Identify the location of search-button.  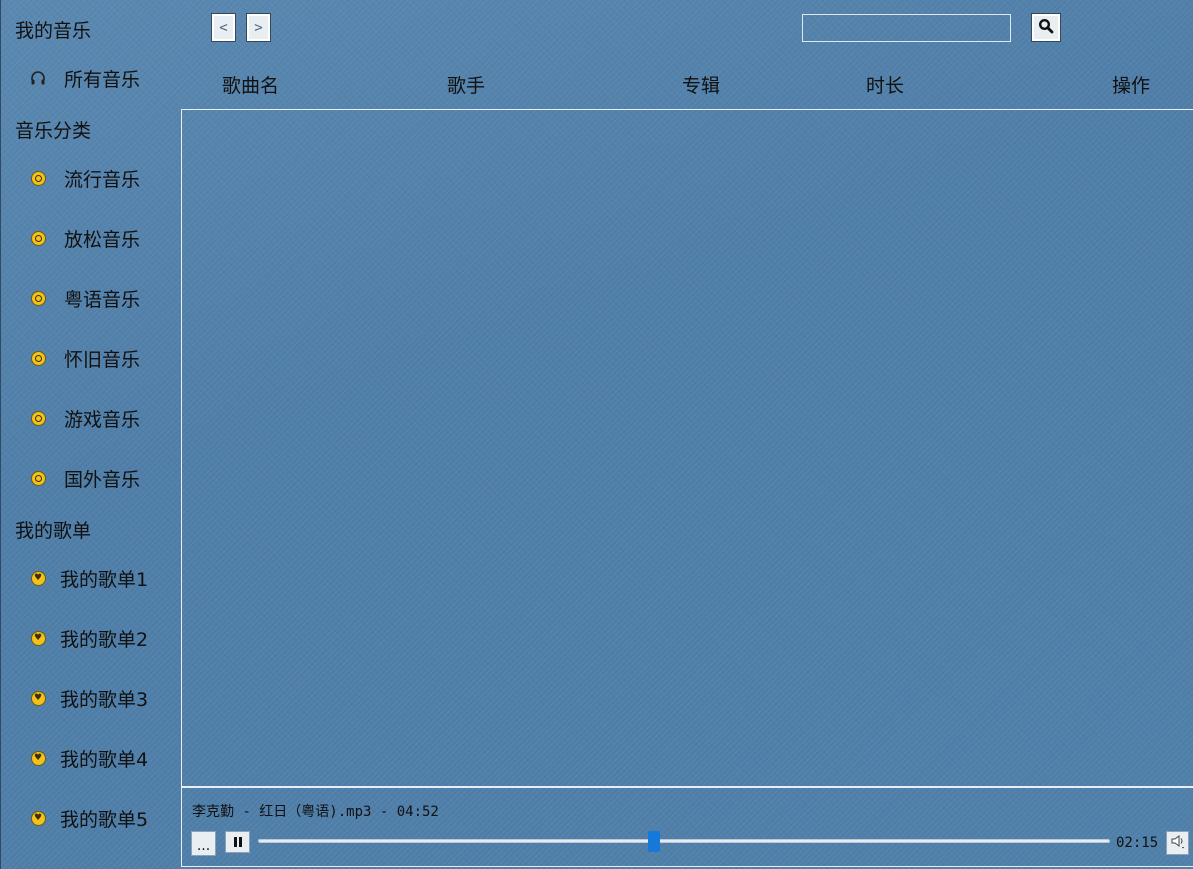
(1046, 27).